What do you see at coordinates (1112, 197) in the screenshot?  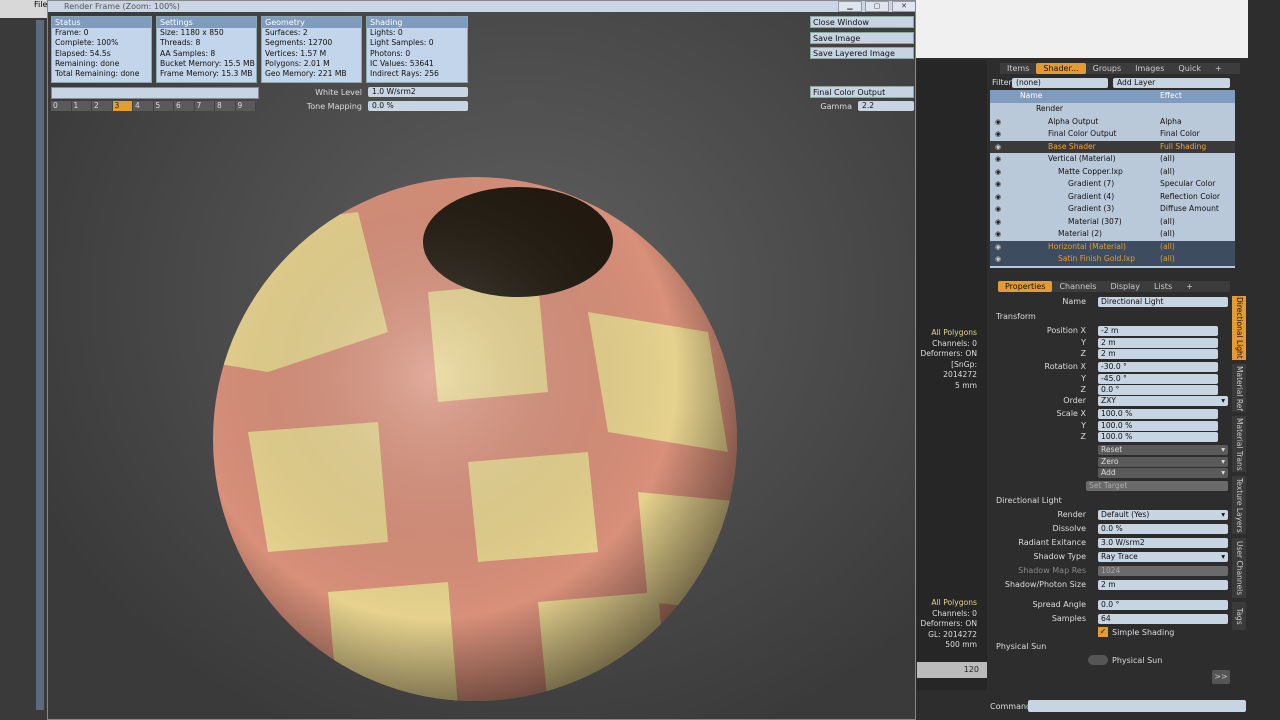 I see `tree-row: ◉ Gradient (4) Reflection Color` at bounding box center [1112, 197].